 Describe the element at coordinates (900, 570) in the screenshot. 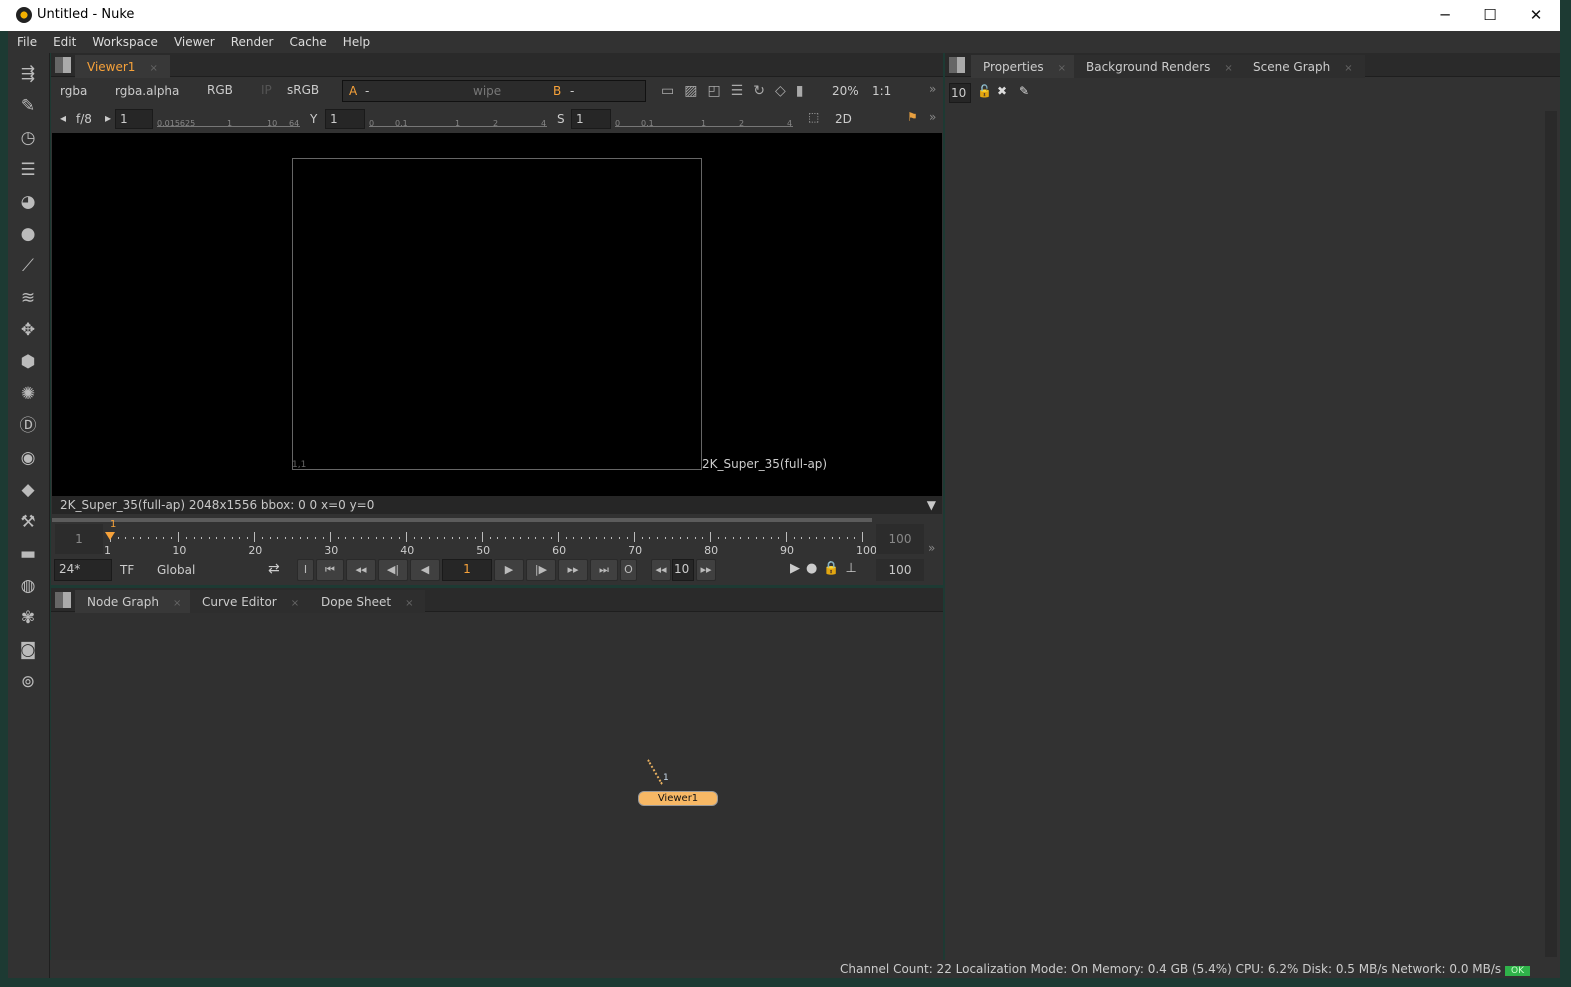

I see `end-frame-input: 100` at that location.